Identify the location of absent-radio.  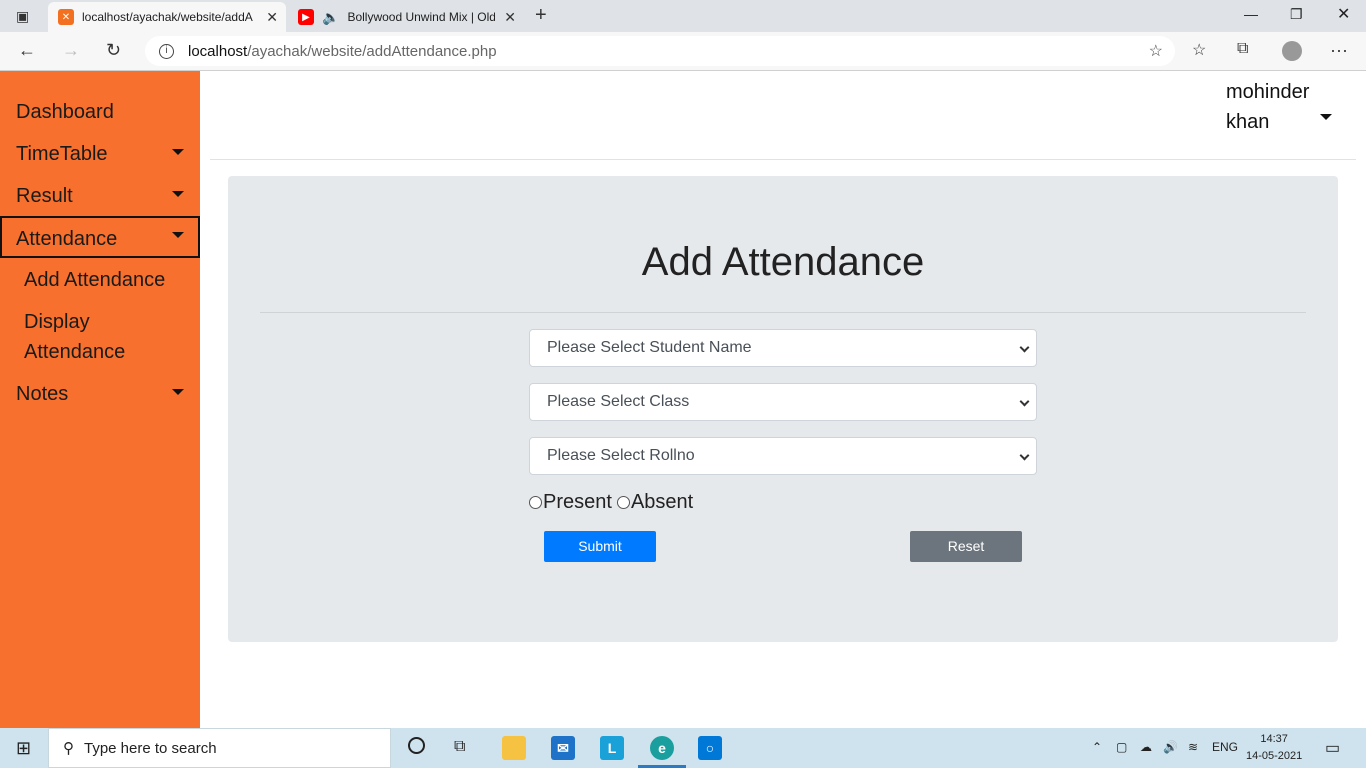
(623, 502).